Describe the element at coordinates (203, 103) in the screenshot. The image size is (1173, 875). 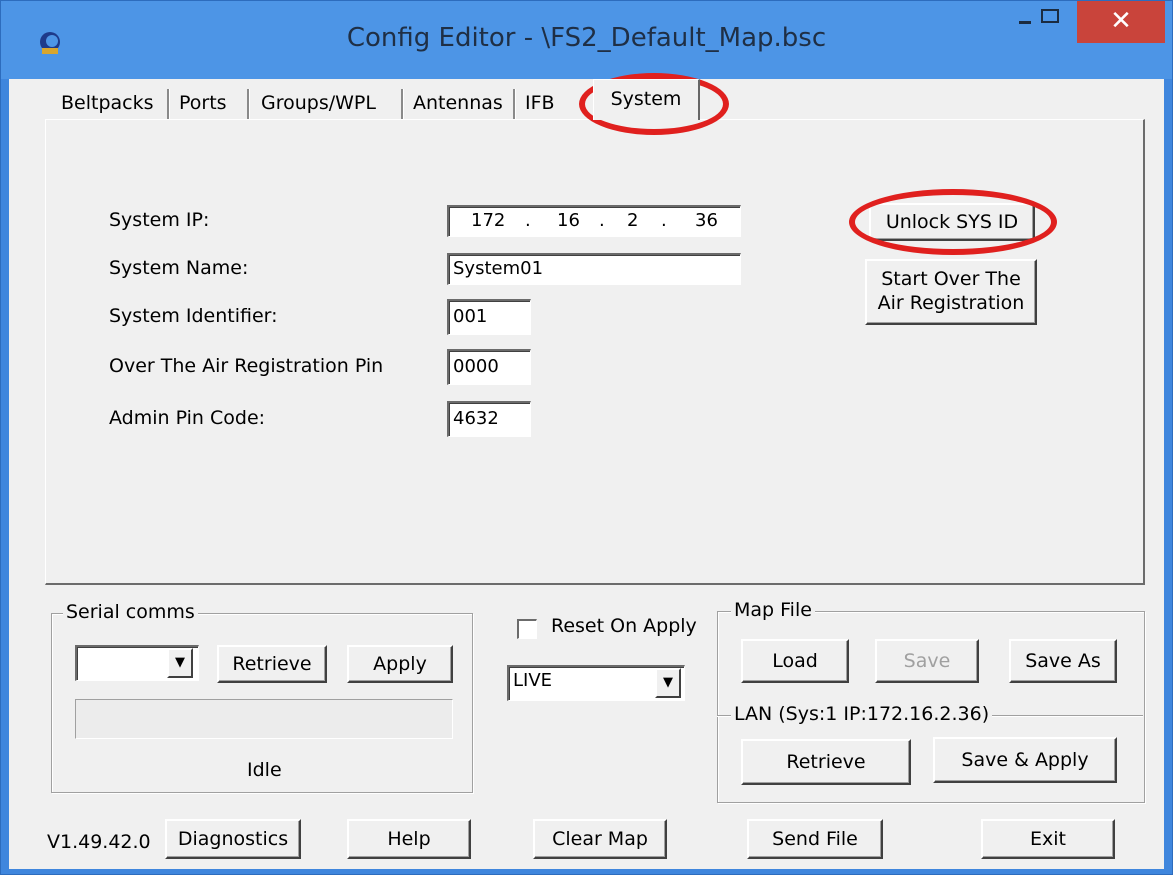
I see `tab-ports: Ports` at that location.